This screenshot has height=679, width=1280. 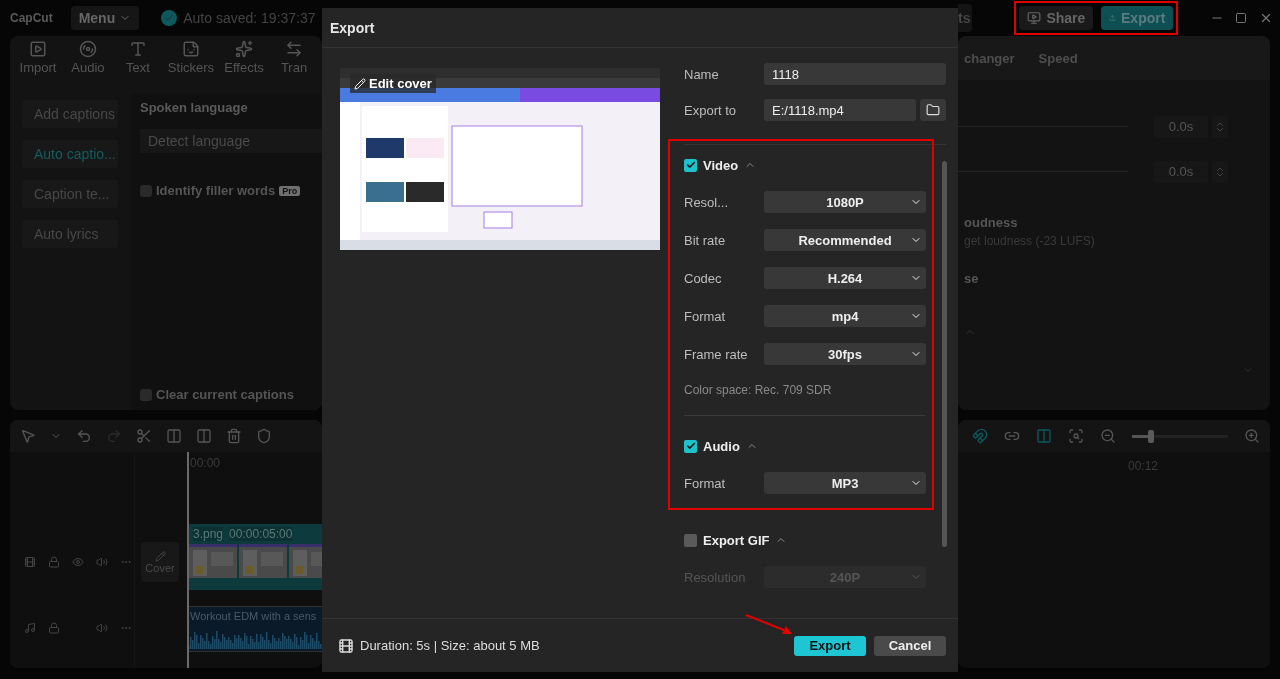 I want to click on clip-duration: 00:00:05:00, so click(x=261, y=534).